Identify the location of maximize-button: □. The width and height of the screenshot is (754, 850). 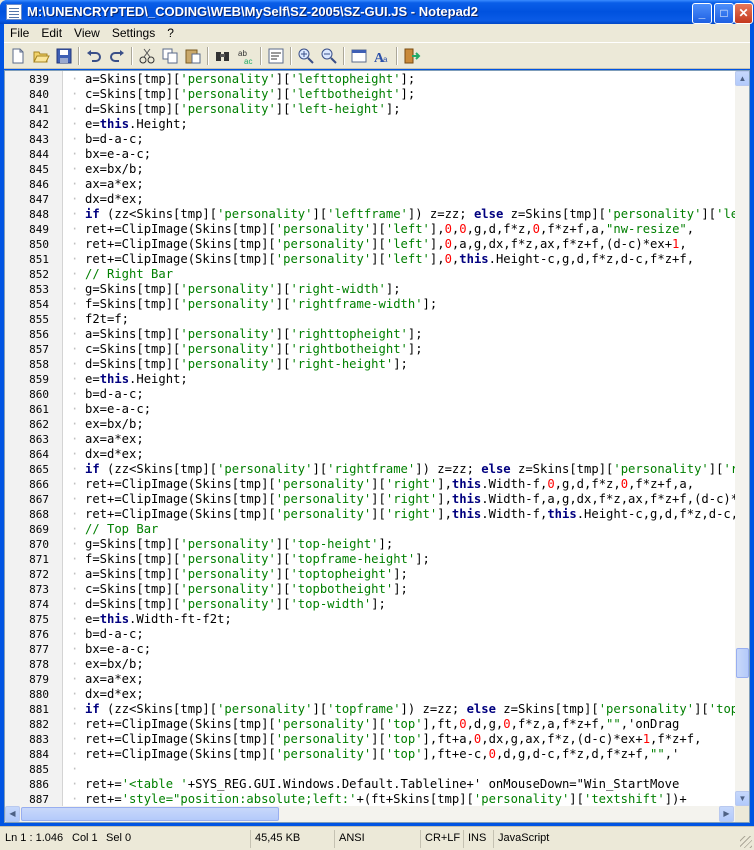
(724, 13).